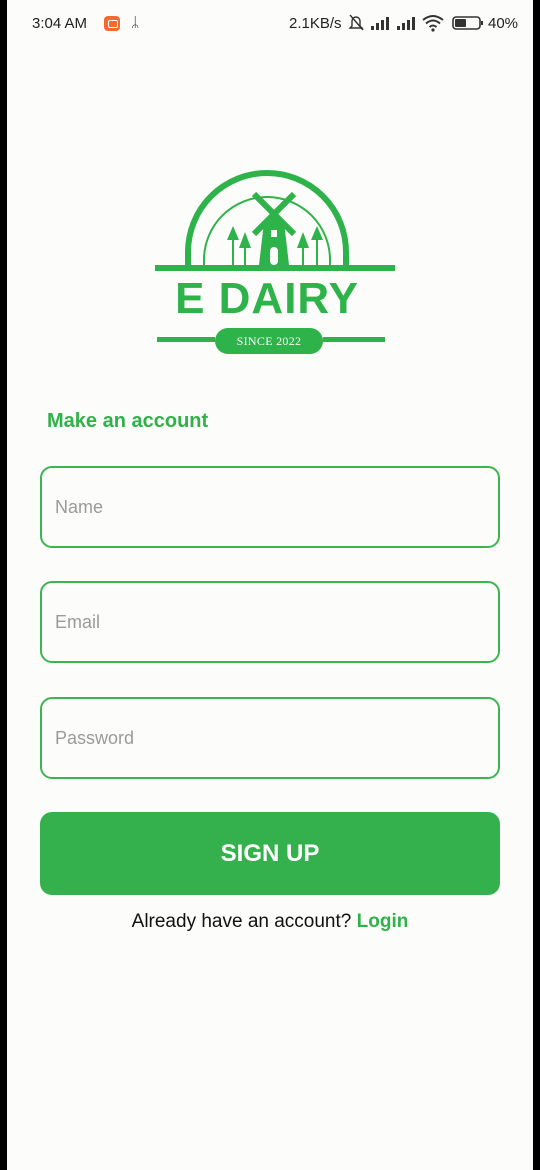 The width and height of the screenshot is (540, 1170). What do you see at coordinates (269, 341) in the screenshot?
I see `logo-since-badge: SINCE 2022` at bounding box center [269, 341].